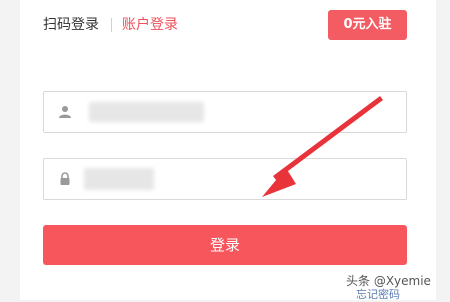 The width and height of the screenshot is (450, 302). I want to click on lock-icon, so click(65, 178).